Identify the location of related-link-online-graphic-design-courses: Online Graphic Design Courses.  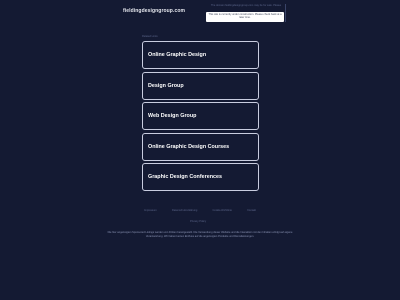
(200, 146).